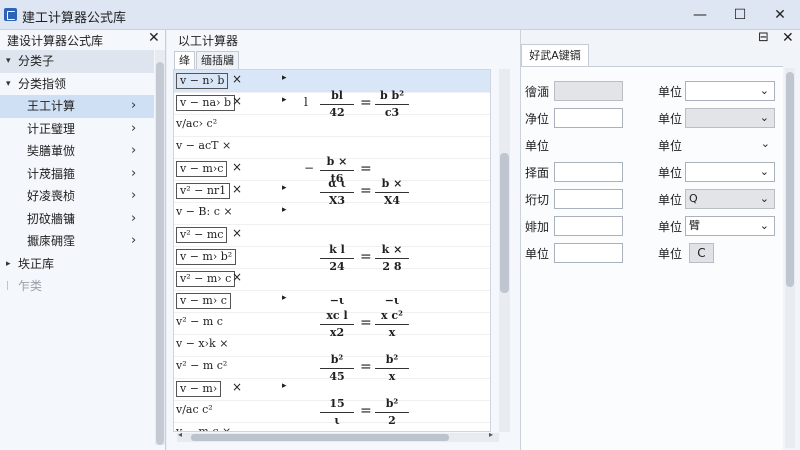 The width and height of the screenshot is (800, 450). What do you see at coordinates (332, 192) in the screenshot?
I see `formula-row: v² − nr1 × ▸ α ι X3 b × X4 =` at bounding box center [332, 192].